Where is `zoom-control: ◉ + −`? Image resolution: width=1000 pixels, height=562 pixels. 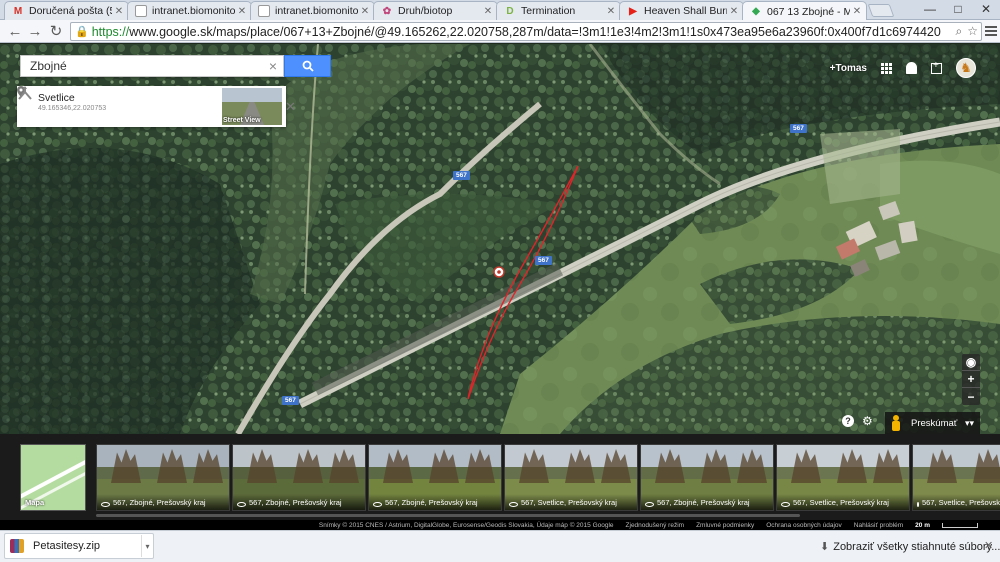
zoom-control: ◉ + − is located at coordinates (971, 379).